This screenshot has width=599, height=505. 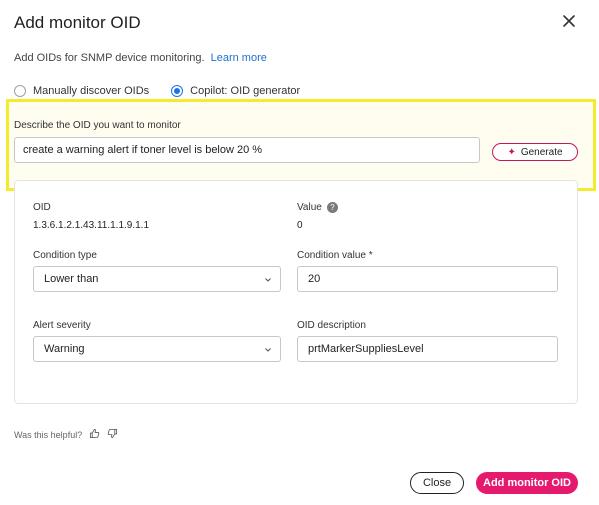 What do you see at coordinates (77, 22) in the screenshot?
I see `dialog-title: Add monitor OID` at bounding box center [77, 22].